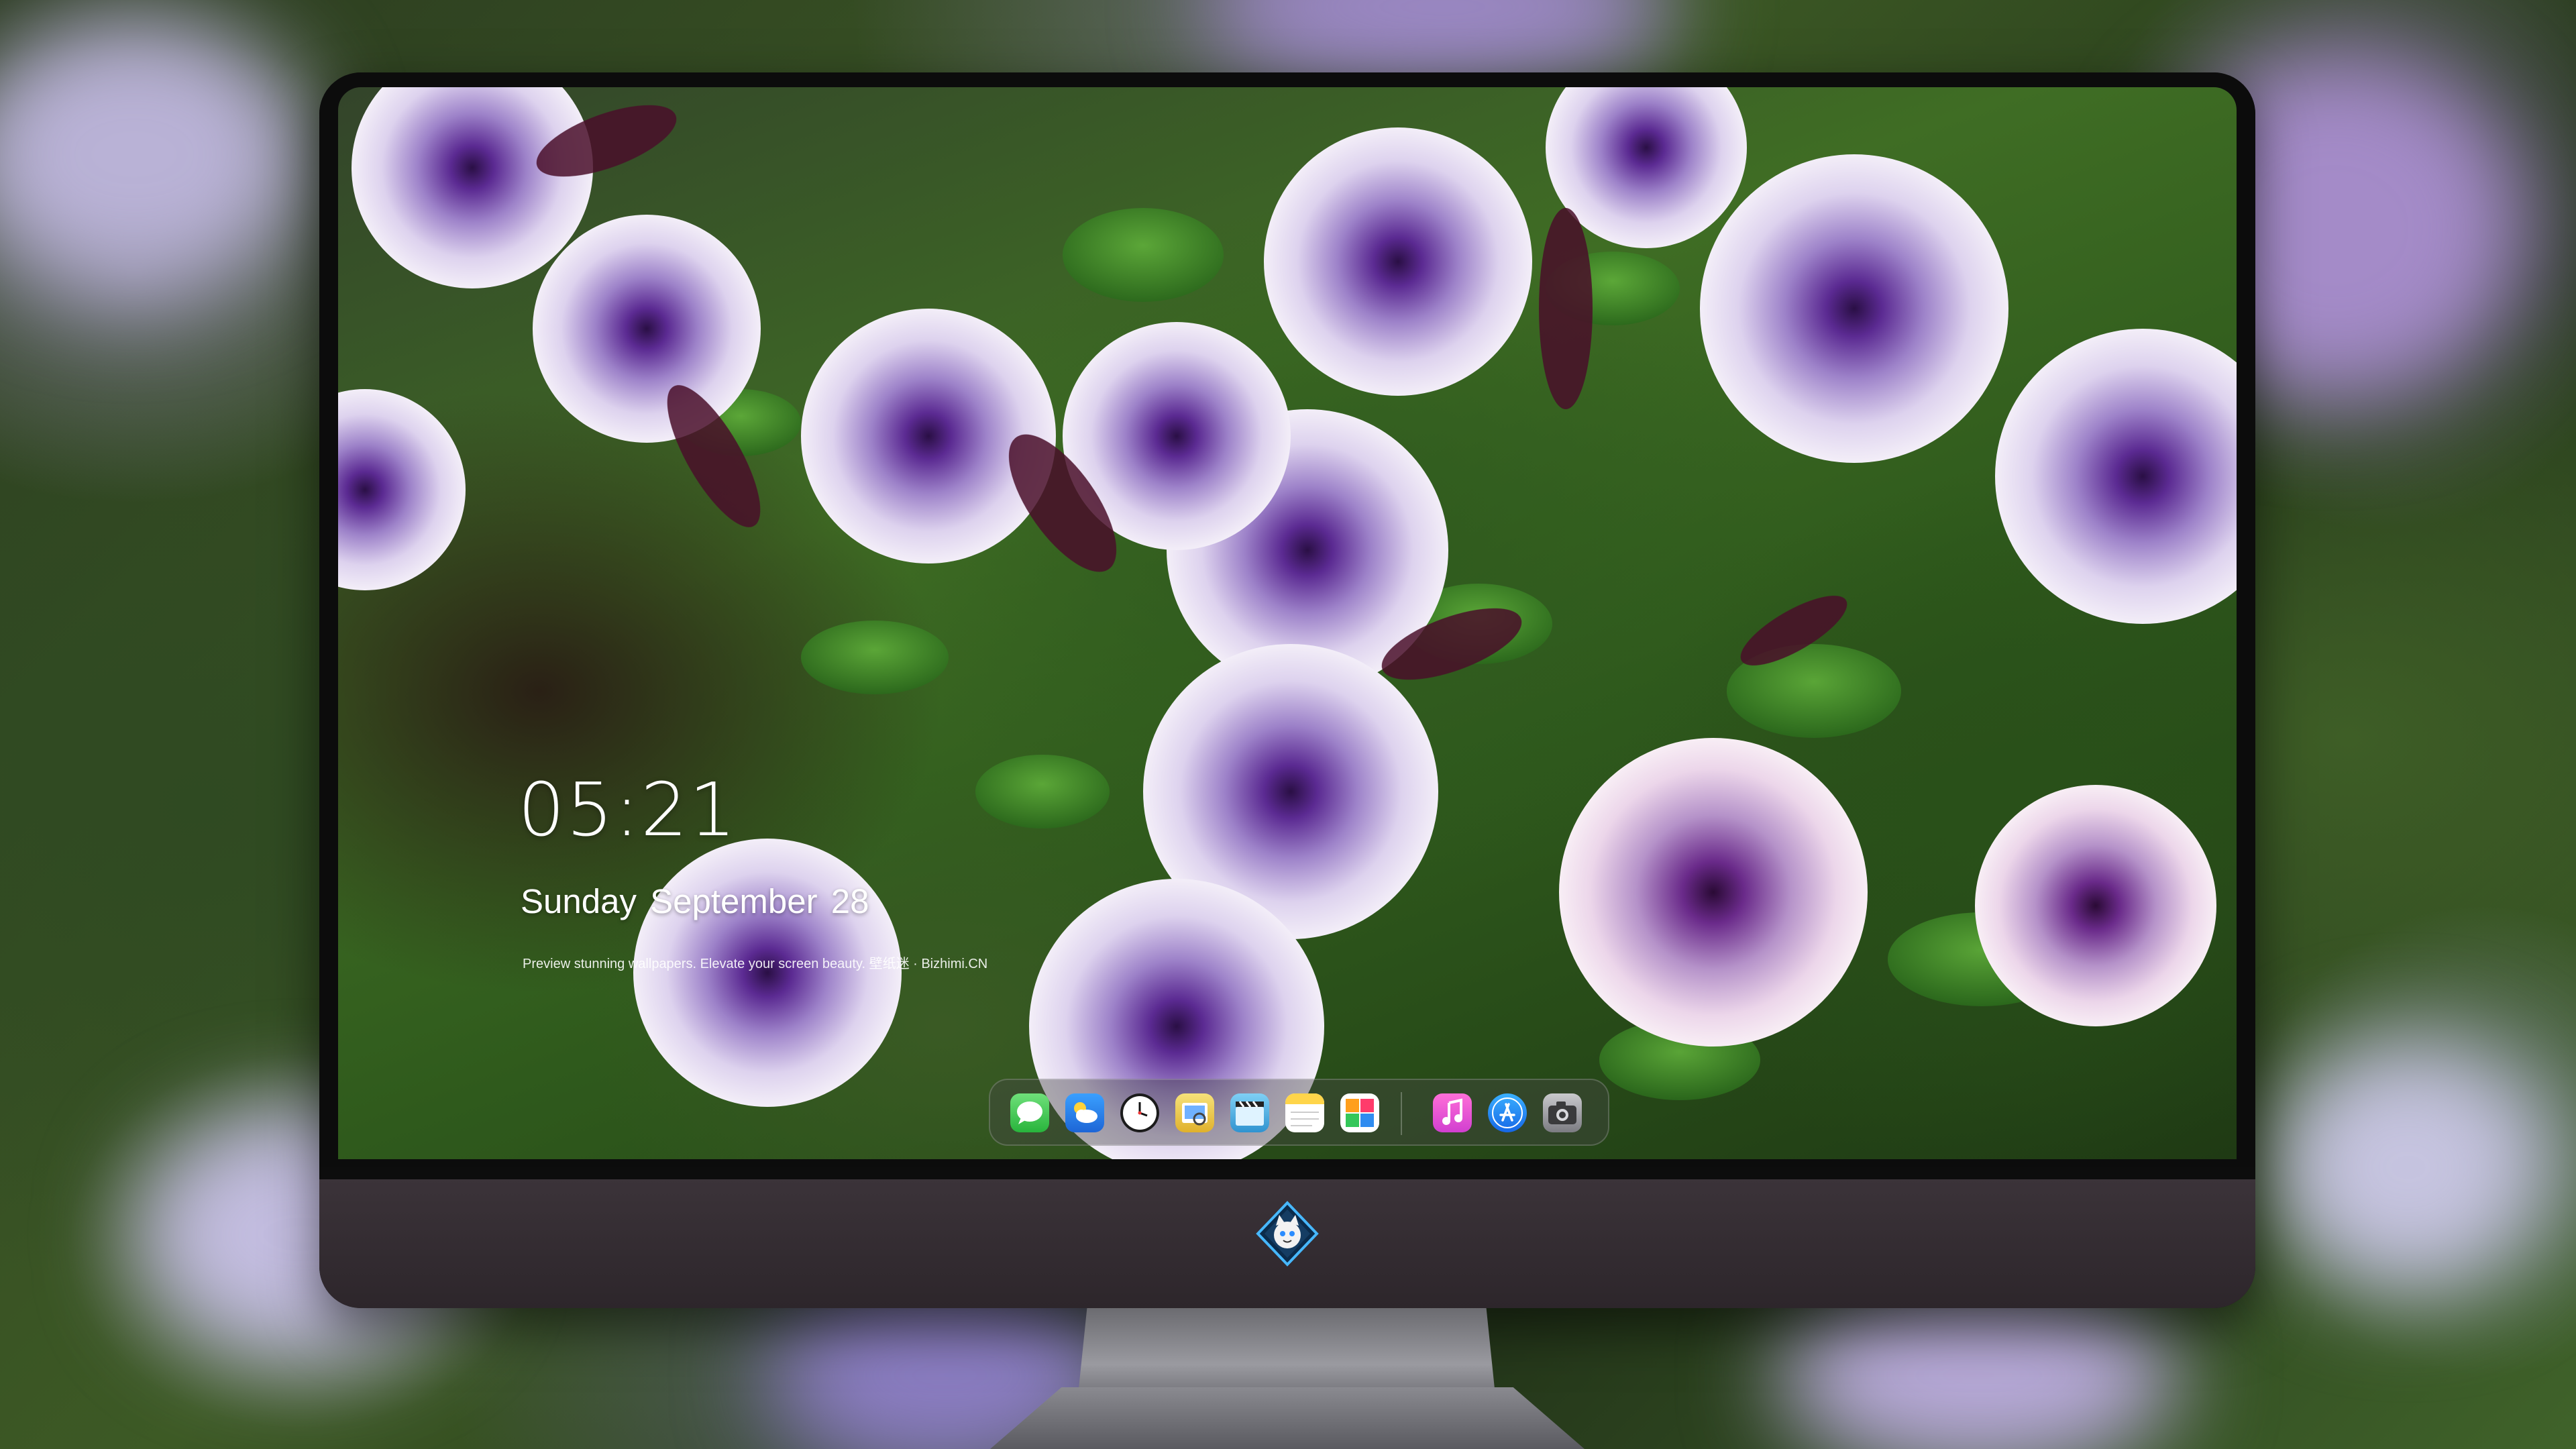 The width and height of the screenshot is (2576, 1449). What do you see at coordinates (1359, 1112) in the screenshot?
I see `photos-icon` at bounding box center [1359, 1112].